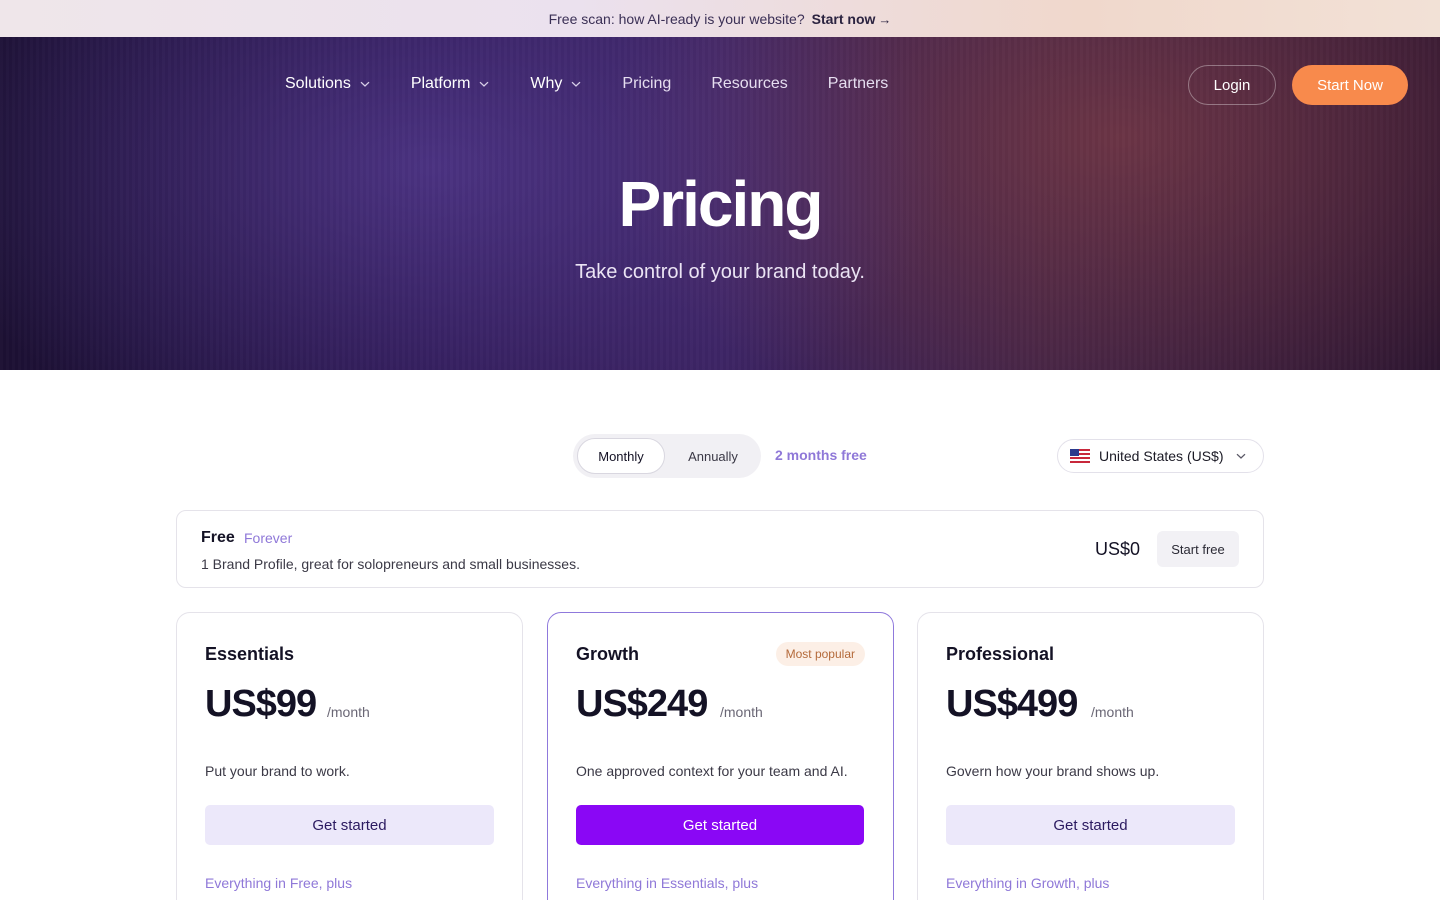  Describe the element at coordinates (440, 83) in the screenshot. I see `nav-item-label: Platform` at that location.